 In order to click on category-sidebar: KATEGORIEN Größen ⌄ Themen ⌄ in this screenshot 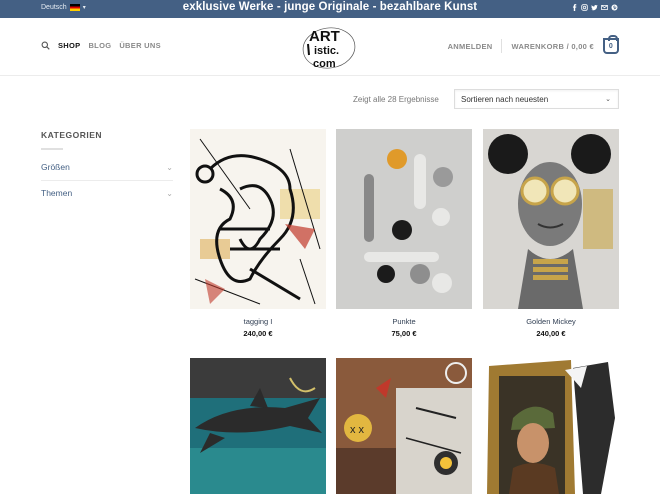, I will do `click(107, 168)`.